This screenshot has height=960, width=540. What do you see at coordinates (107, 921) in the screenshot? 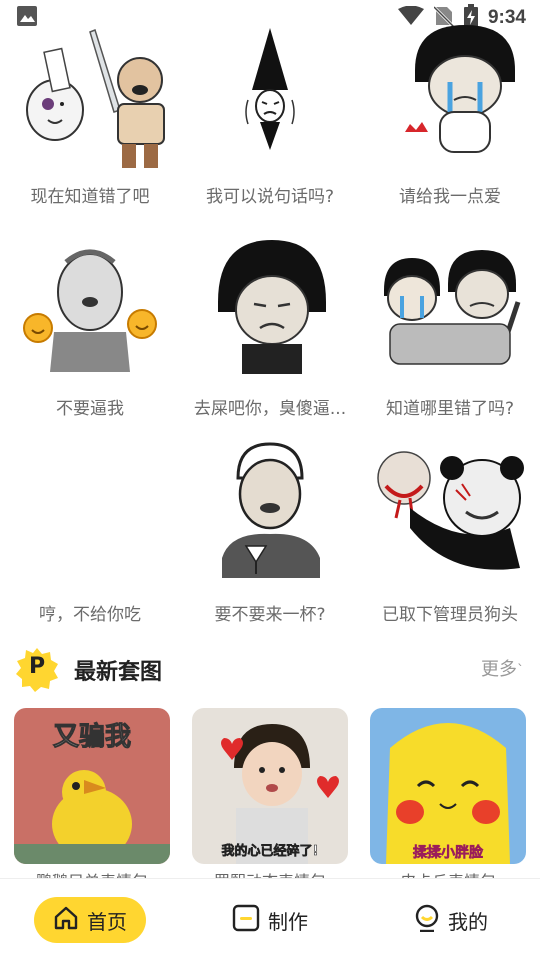
I see `nav-home-label: 首页` at bounding box center [107, 921].